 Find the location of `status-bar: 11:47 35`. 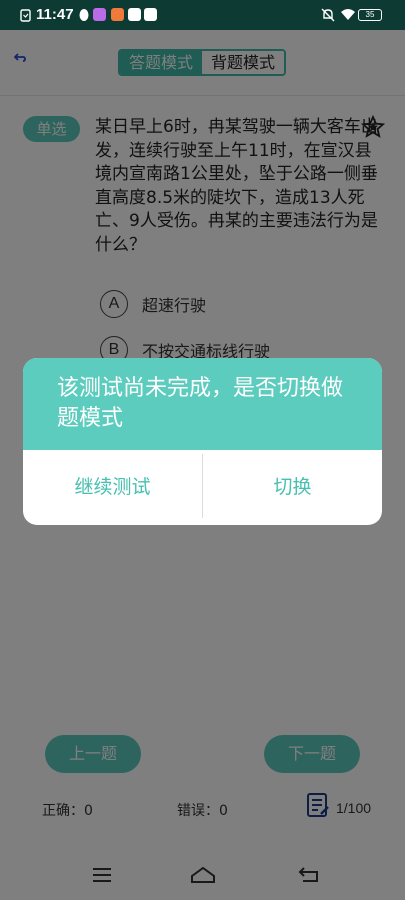

status-bar: 11:47 35 is located at coordinates (202, 15).